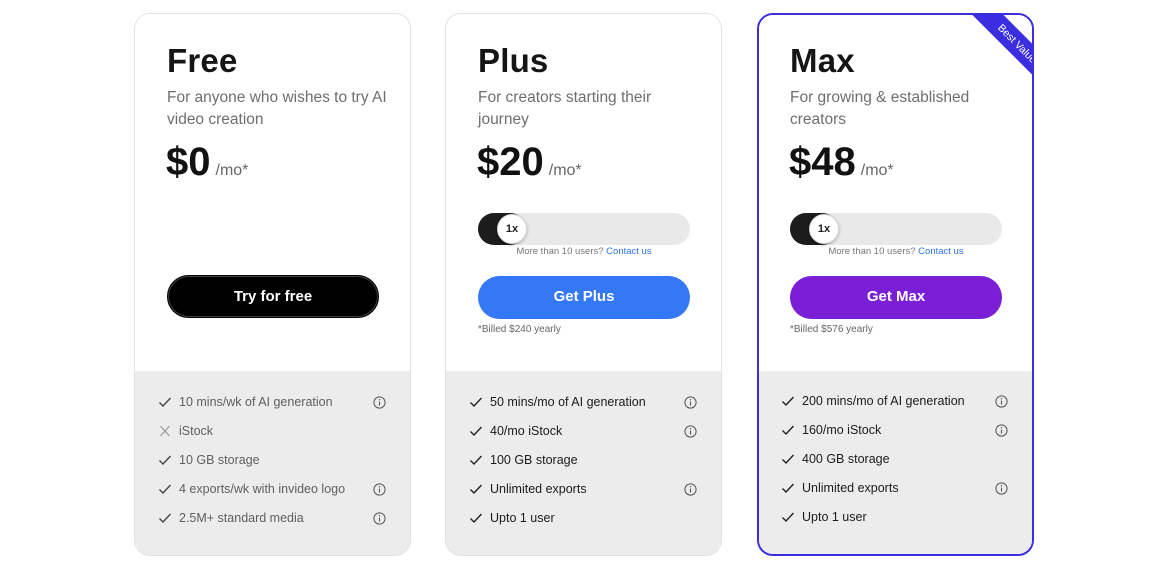 This screenshot has height=574, width=1156. What do you see at coordinates (584, 297) in the screenshot?
I see `get-plus-button: Get Plus` at bounding box center [584, 297].